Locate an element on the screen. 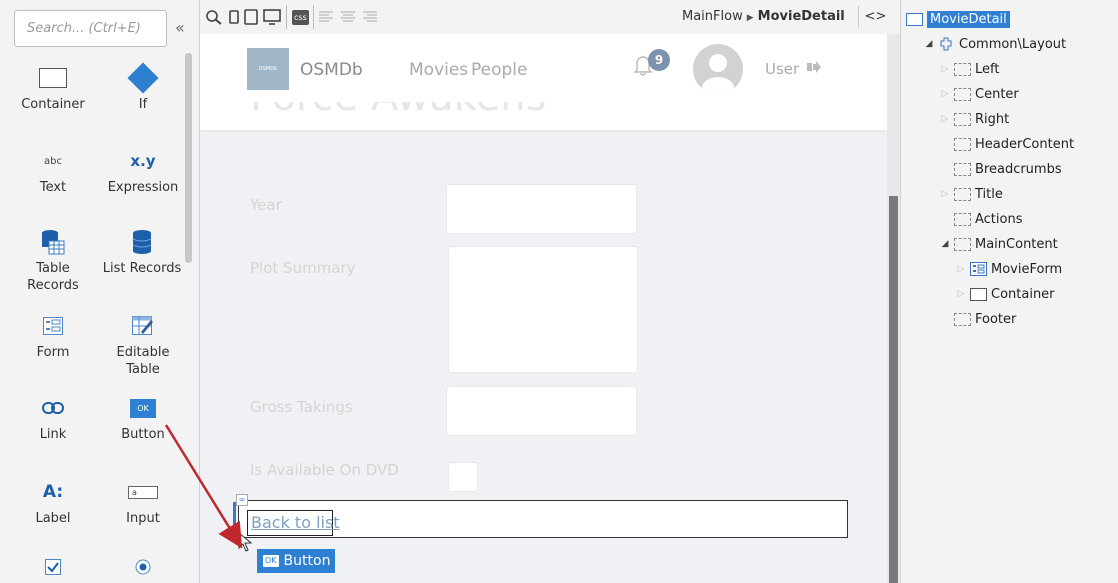 This screenshot has width=1118, height=583. tree-node-title: ▷ Title is located at coordinates (971, 194).